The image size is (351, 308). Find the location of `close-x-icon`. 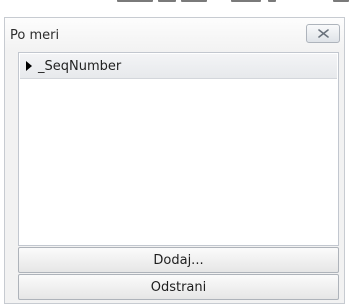

close-x-icon is located at coordinates (323, 33).